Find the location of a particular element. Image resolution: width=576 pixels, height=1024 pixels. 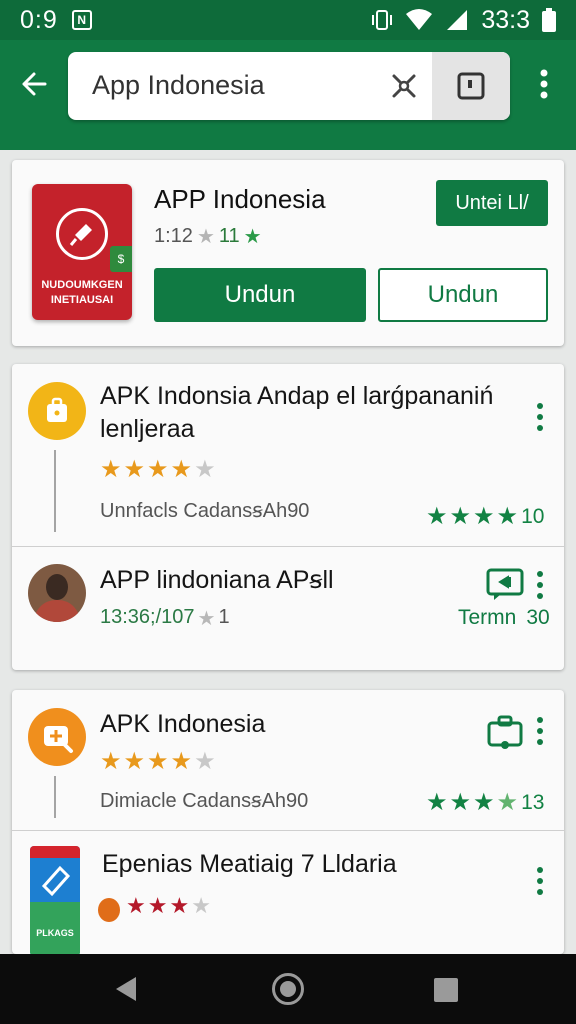

featured-app-rating: 11 is located at coordinates (229, 236).